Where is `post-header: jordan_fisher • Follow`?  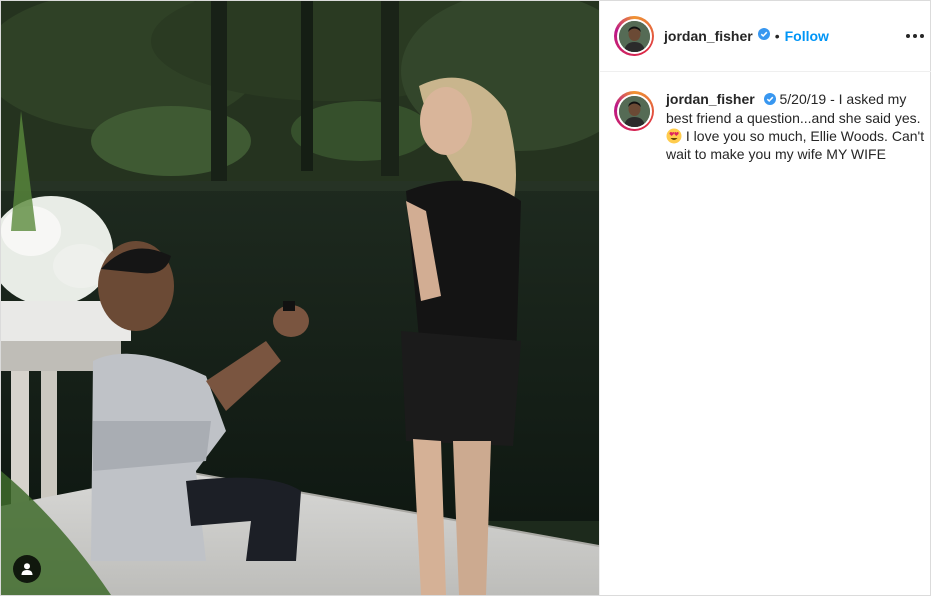
post-header: jordan_fisher • Follow is located at coordinates (765, 36).